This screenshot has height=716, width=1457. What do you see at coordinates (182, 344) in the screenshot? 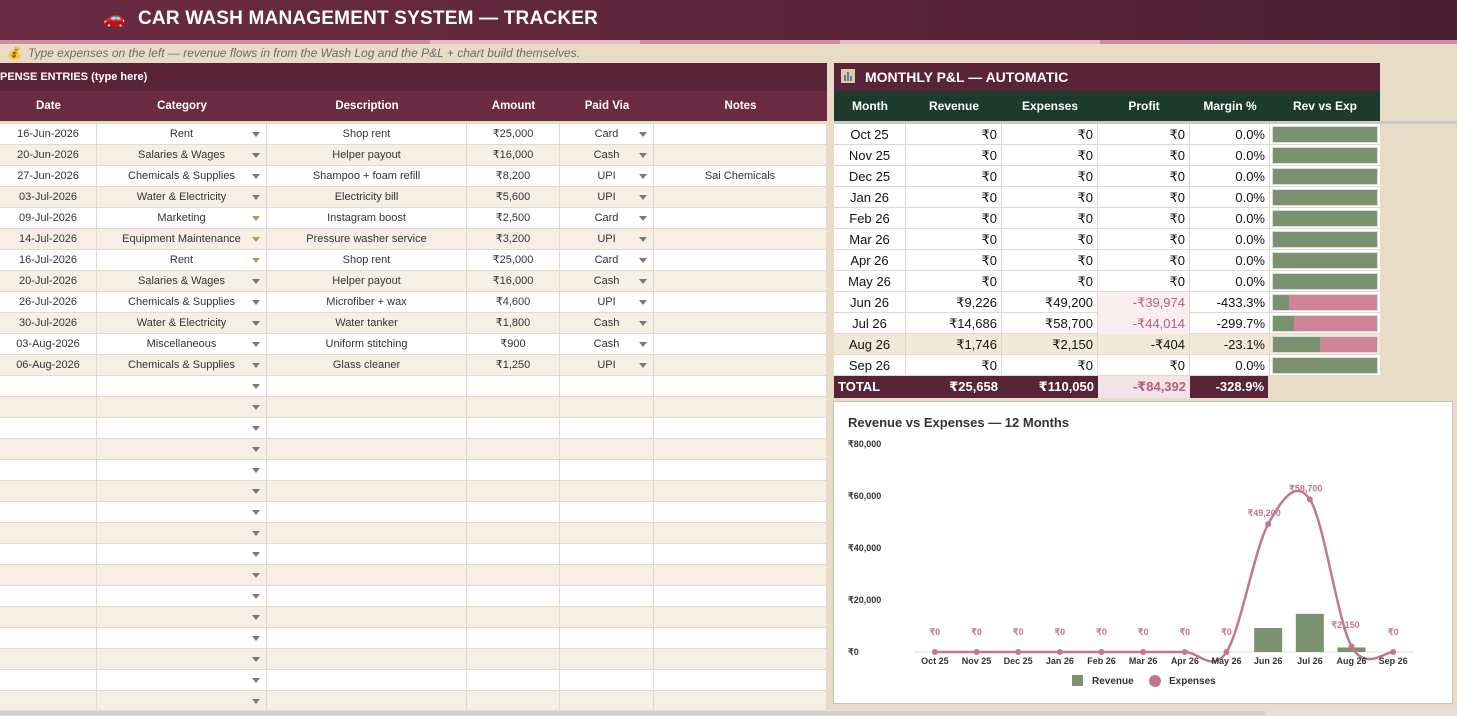
I see `expense-cell-category: Miscellaneous` at bounding box center [182, 344].